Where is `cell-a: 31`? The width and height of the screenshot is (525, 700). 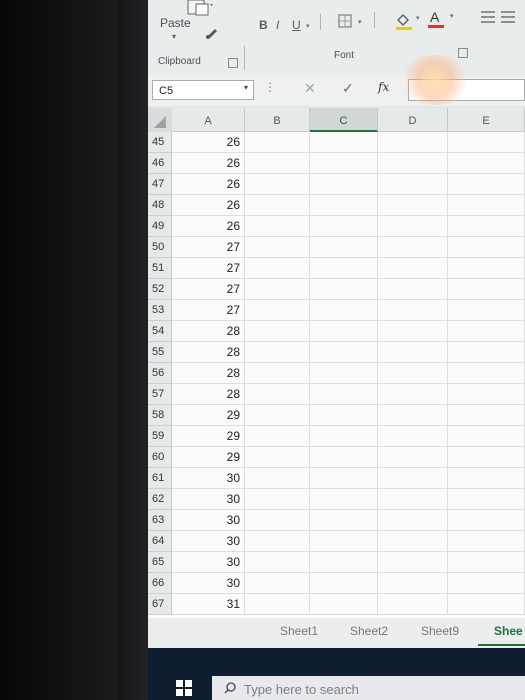
cell-a: 31 is located at coordinates (208, 604).